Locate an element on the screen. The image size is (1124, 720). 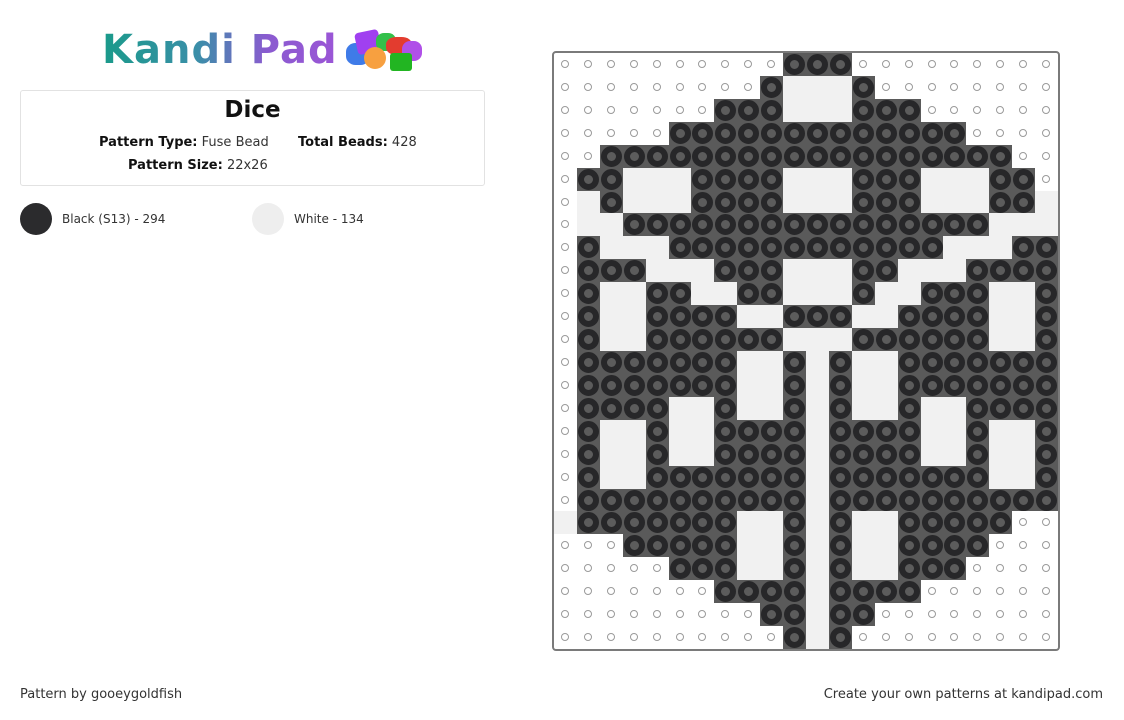
pattern-title: Dice is located at coordinates (252, 110).